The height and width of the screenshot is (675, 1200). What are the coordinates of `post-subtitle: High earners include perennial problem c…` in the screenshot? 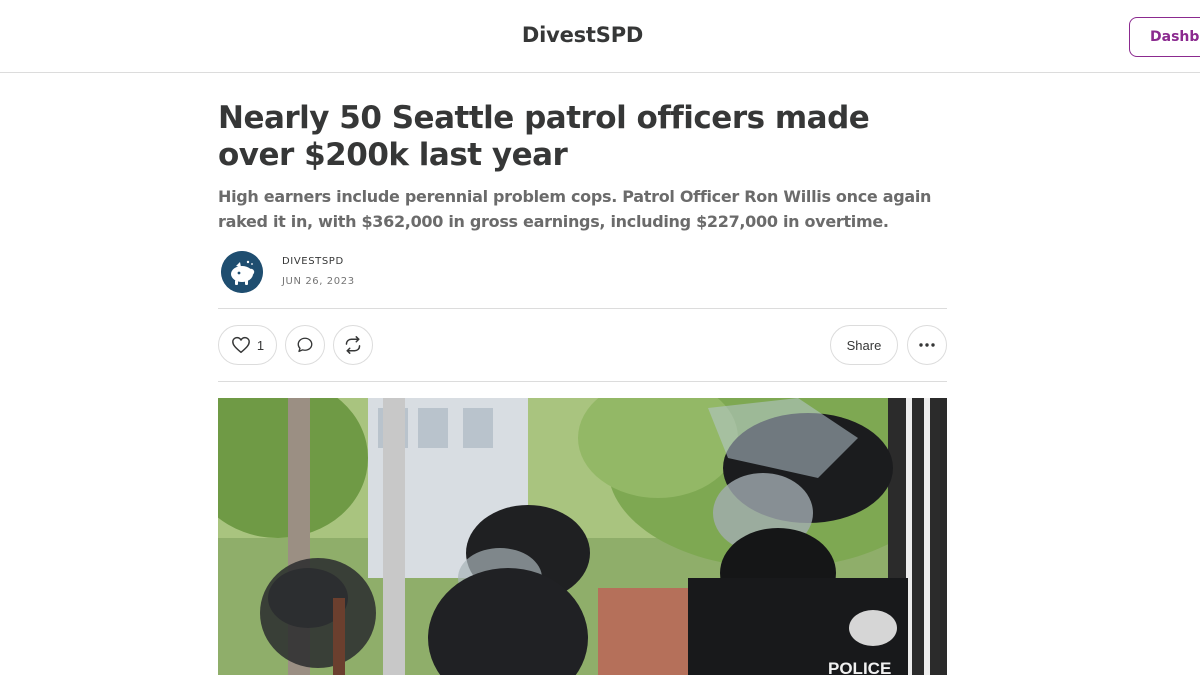 It's located at (575, 209).